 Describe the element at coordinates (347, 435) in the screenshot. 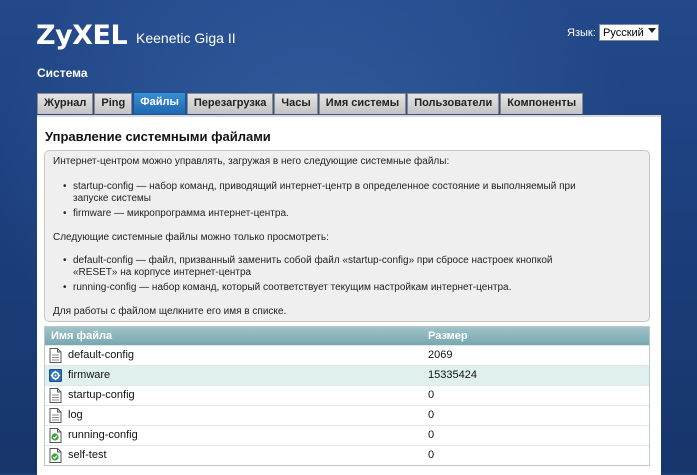

I see `table-row: running-config 0` at that location.